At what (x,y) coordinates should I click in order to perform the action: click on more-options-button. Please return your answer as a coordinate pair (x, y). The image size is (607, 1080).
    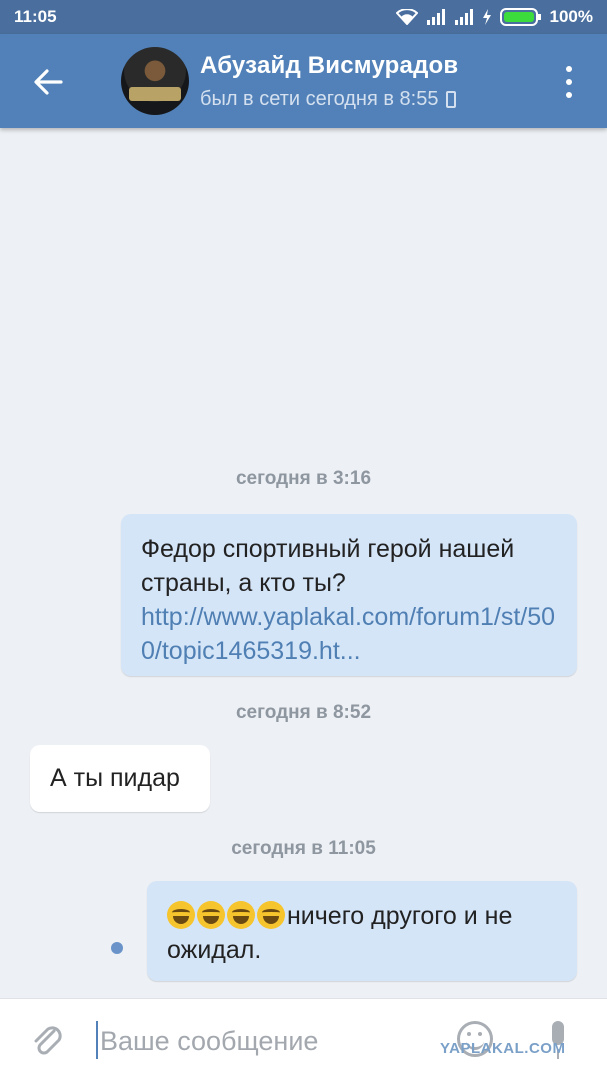
    Looking at the image, I should click on (569, 82).